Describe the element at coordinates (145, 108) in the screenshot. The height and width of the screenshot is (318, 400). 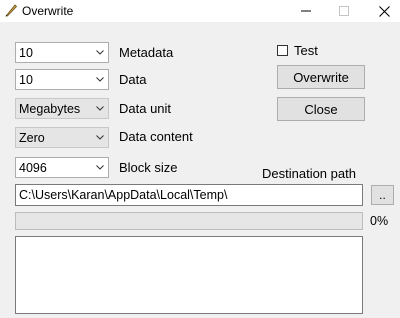
I see `data-unit-label: Data unit` at that location.